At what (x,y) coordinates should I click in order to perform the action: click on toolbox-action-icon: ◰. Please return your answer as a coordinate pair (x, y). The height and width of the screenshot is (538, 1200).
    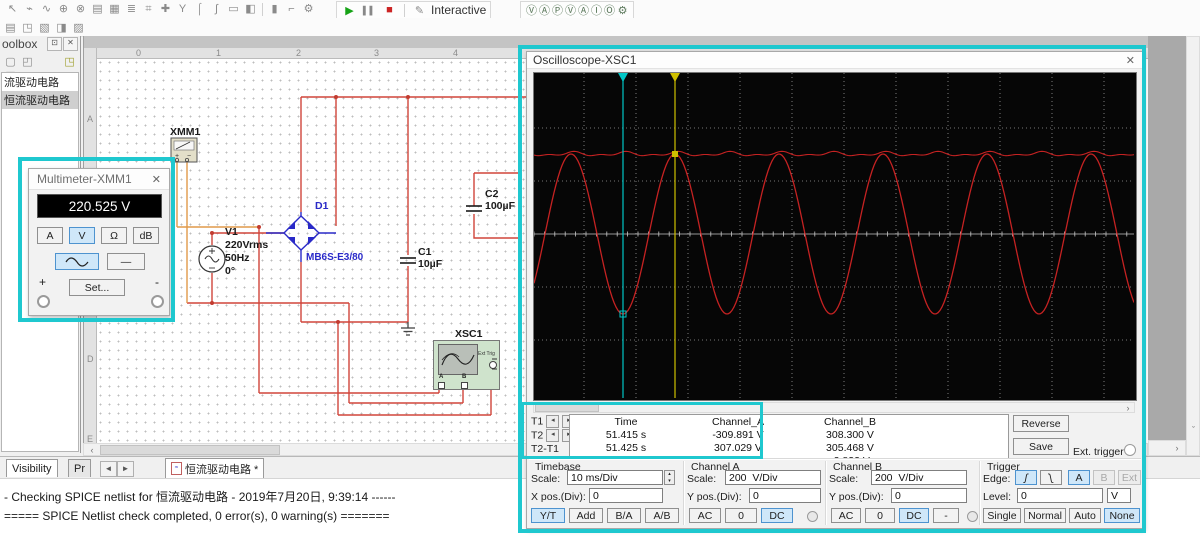
    Looking at the image, I should click on (27, 61).